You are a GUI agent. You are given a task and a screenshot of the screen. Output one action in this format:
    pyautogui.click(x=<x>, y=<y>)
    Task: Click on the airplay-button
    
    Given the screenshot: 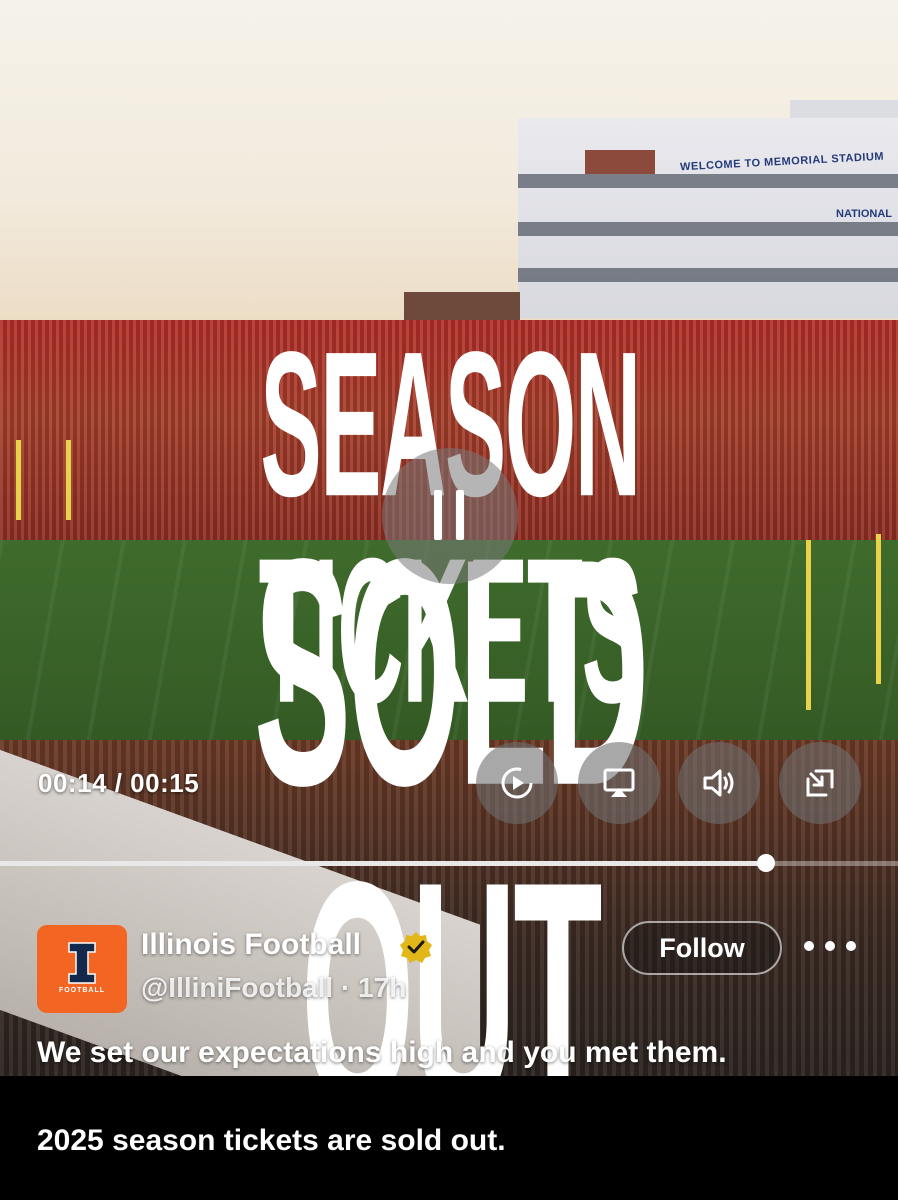 What is the action you would take?
    pyautogui.click(x=619, y=783)
    